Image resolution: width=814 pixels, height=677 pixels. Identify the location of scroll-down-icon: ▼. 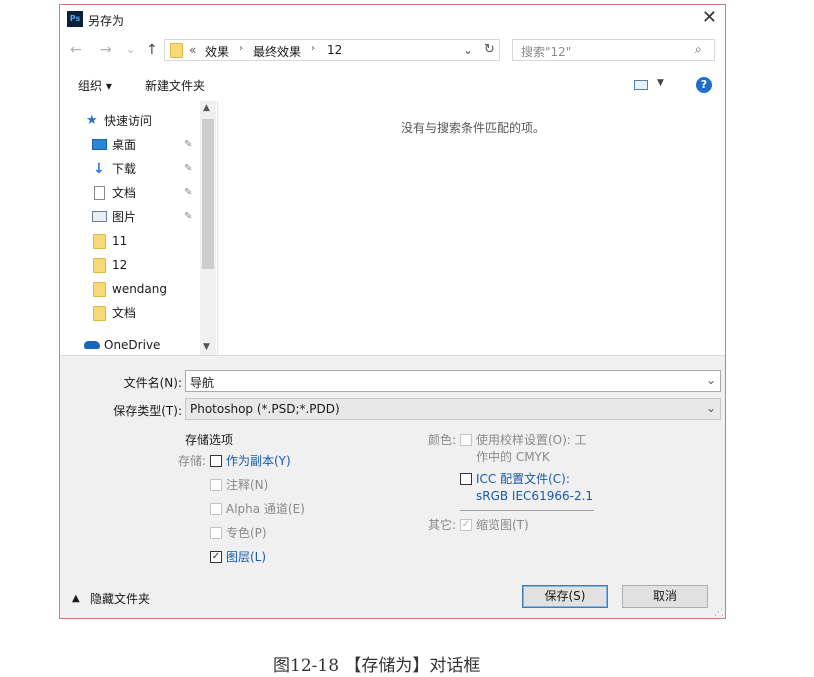
(206, 347).